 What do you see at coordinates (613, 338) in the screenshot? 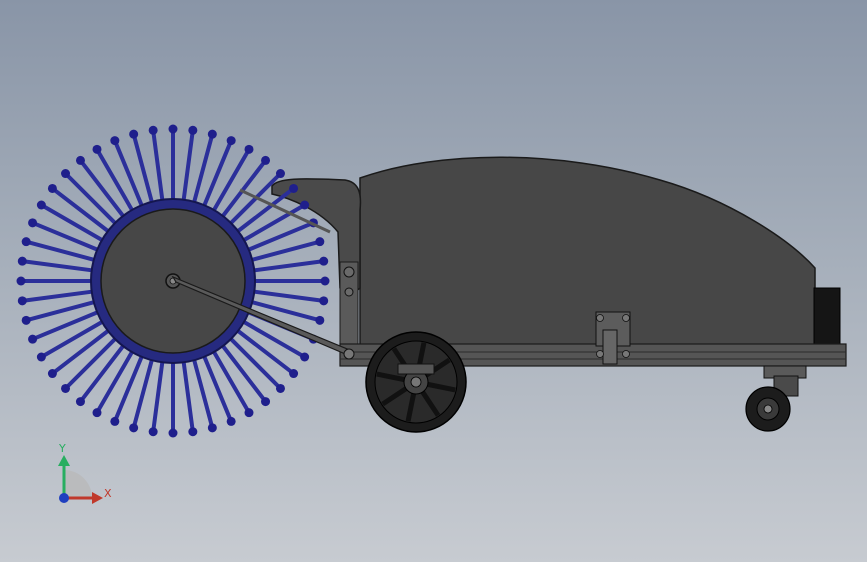
I see `center-latch` at bounding box center [613, 338].